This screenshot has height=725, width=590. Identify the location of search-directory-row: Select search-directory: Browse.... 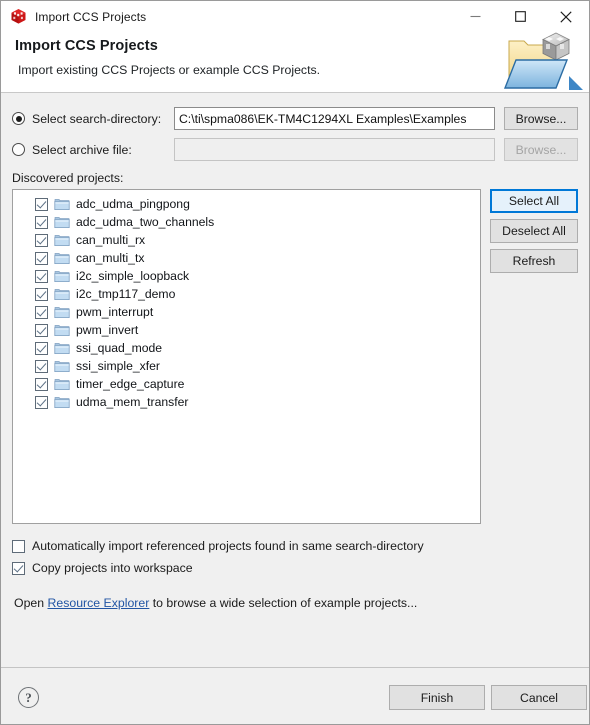
(295, 118).